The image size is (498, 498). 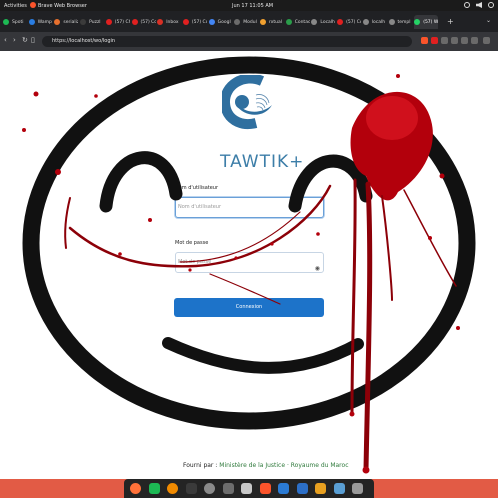 What do you see at coordinates (95, 22) in the screenshot?
I see `tab-label: Puzzl` at bounding box center [95, 22].